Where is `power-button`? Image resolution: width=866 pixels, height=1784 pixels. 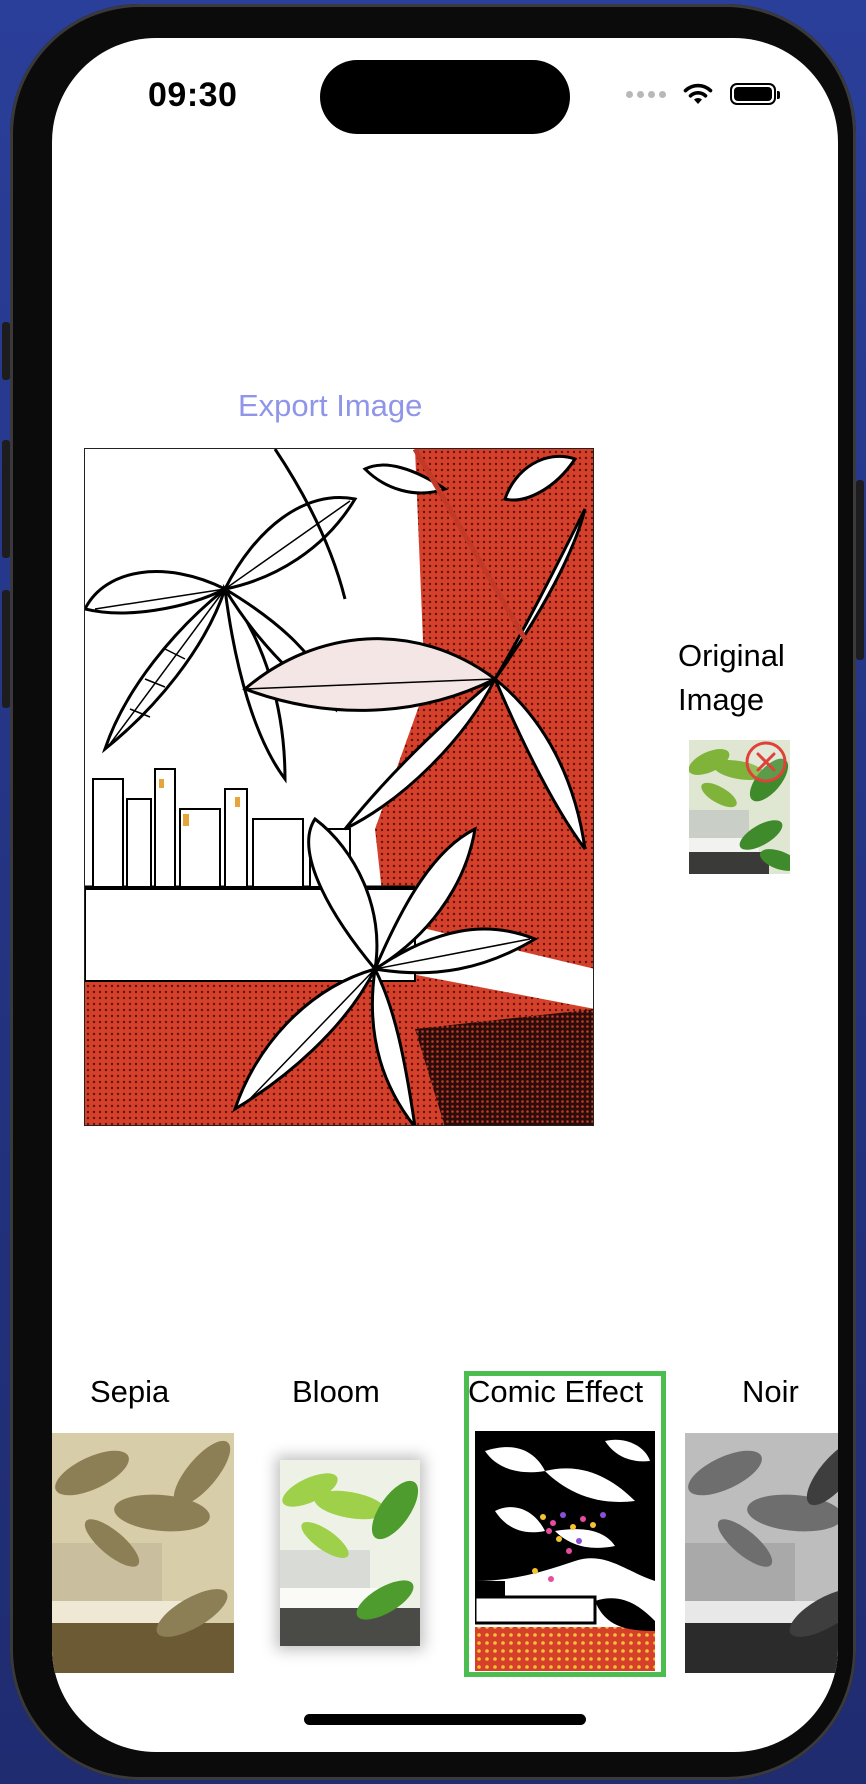 power-button is located at coordinates (860, 570).